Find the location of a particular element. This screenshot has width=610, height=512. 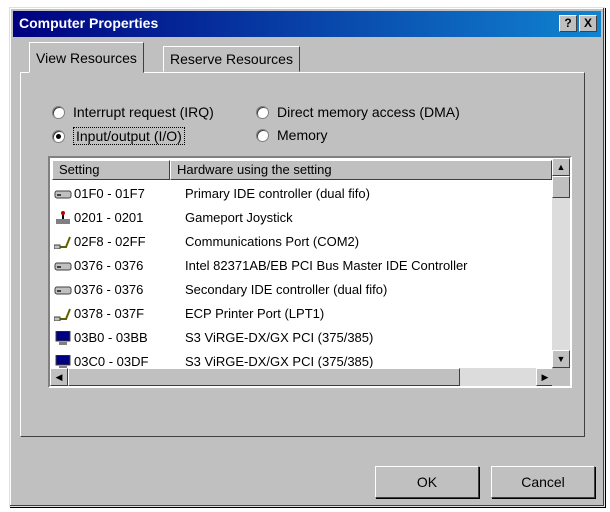

radio-button-selected-icon is located at coordinates (58, 136).